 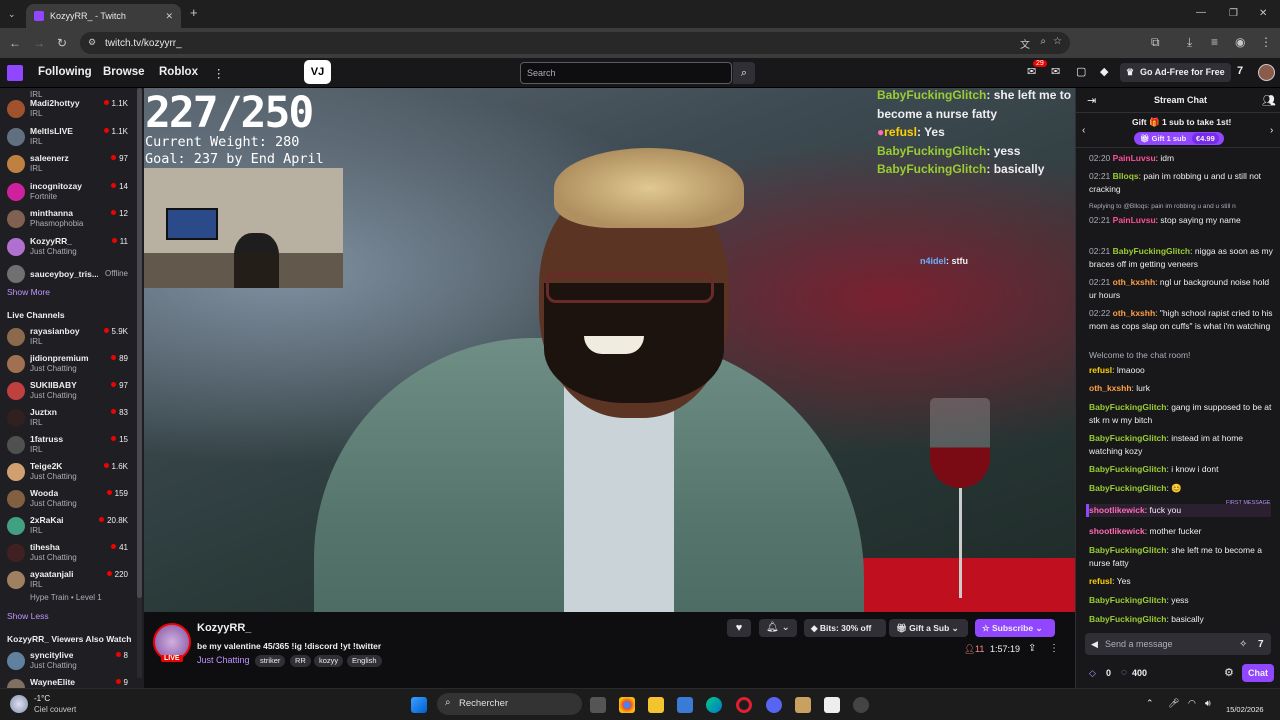 I want to click on show-less-link: Show Less, so click(x=28, y=616).